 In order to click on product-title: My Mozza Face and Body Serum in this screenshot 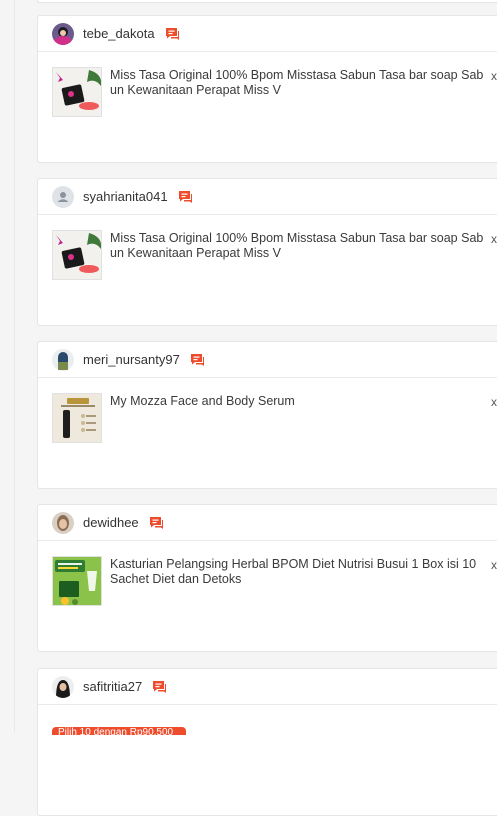, I will do `click(298, 418)`.